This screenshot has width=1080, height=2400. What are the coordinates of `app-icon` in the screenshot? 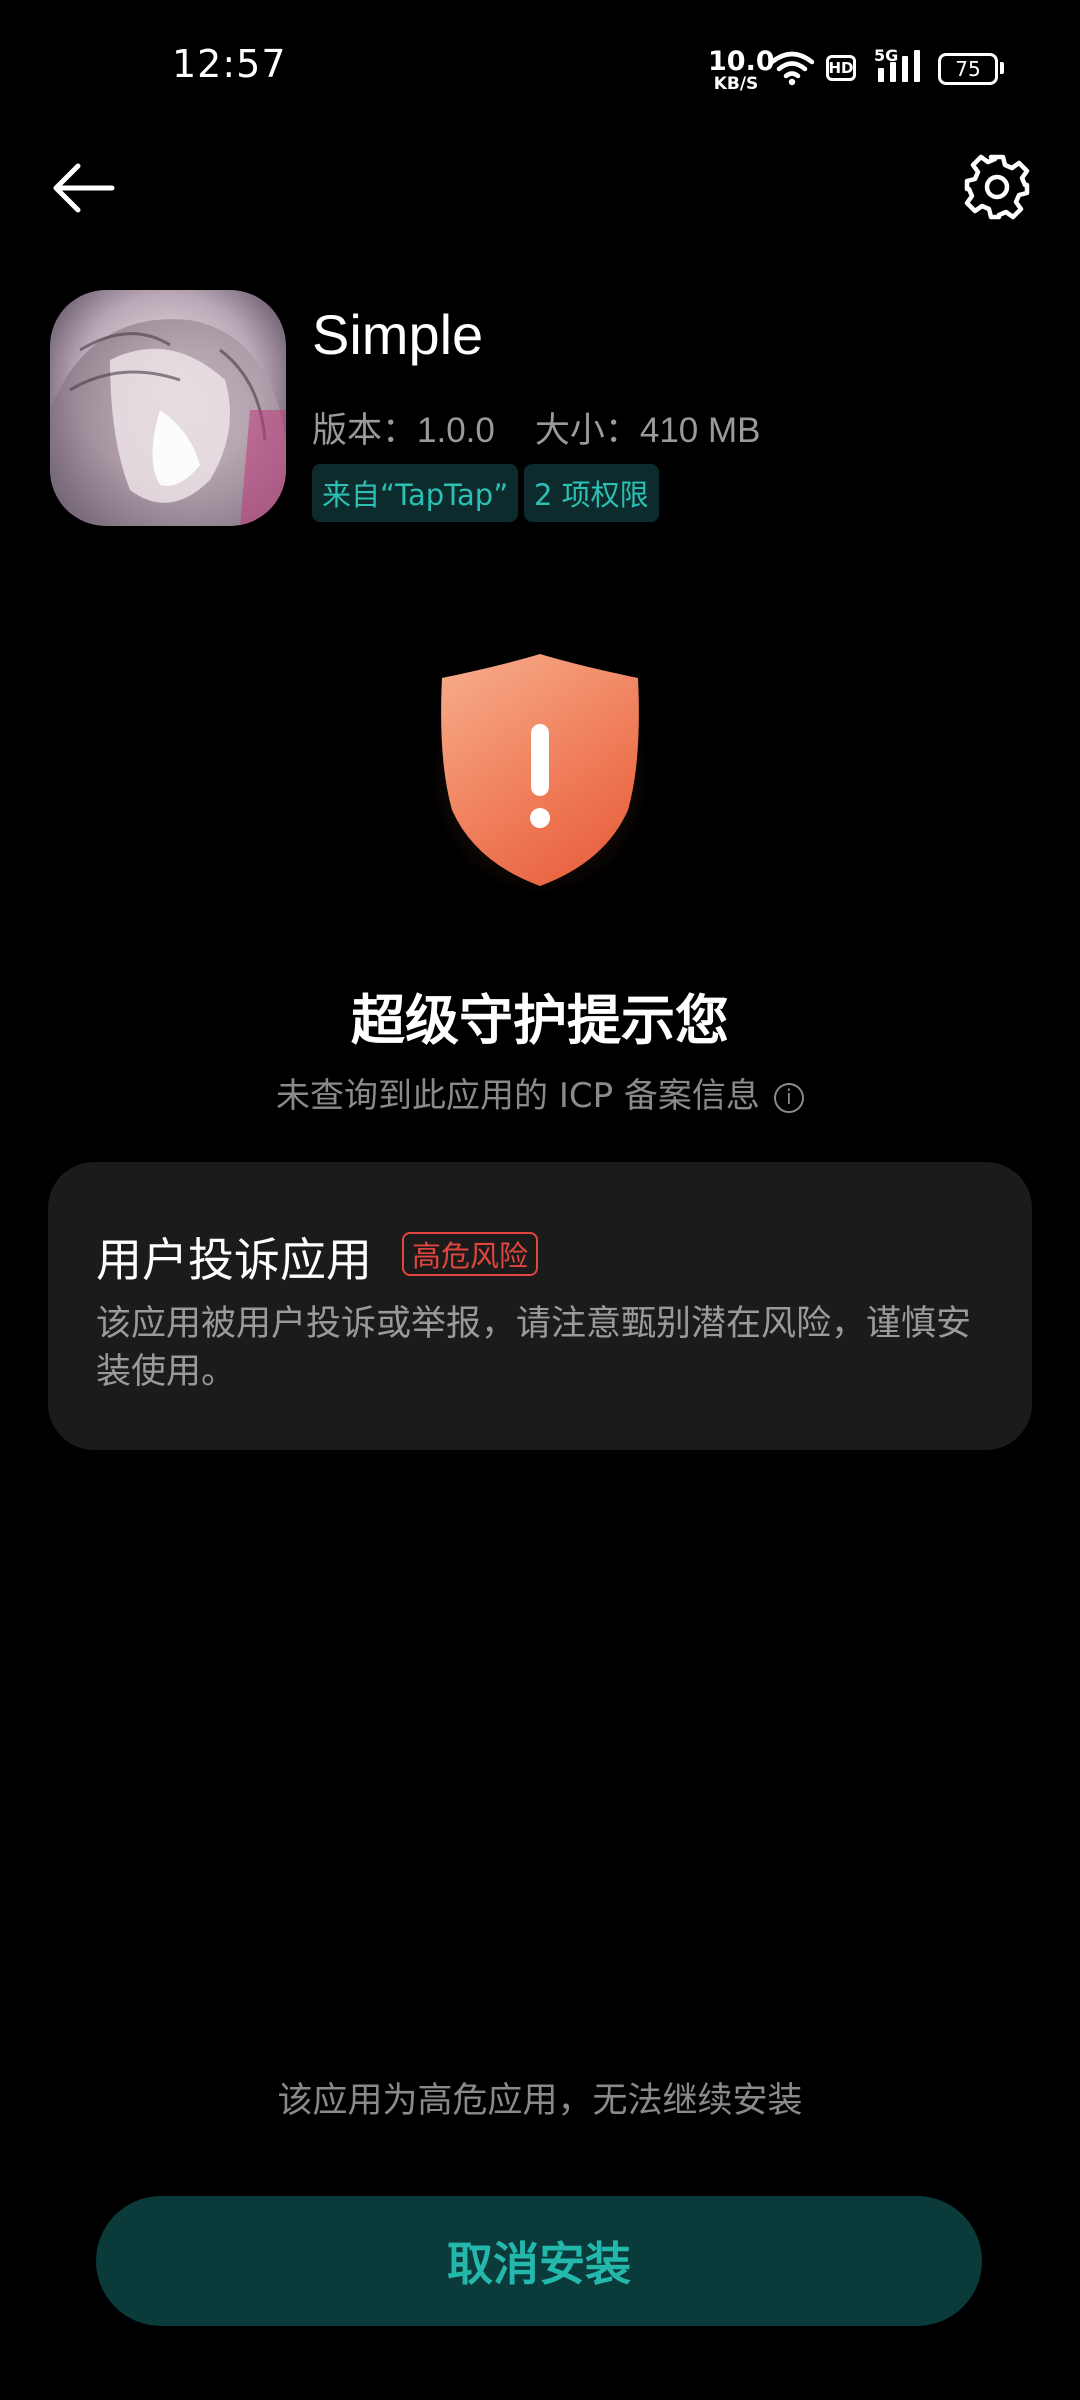 It's located at (168, 408).